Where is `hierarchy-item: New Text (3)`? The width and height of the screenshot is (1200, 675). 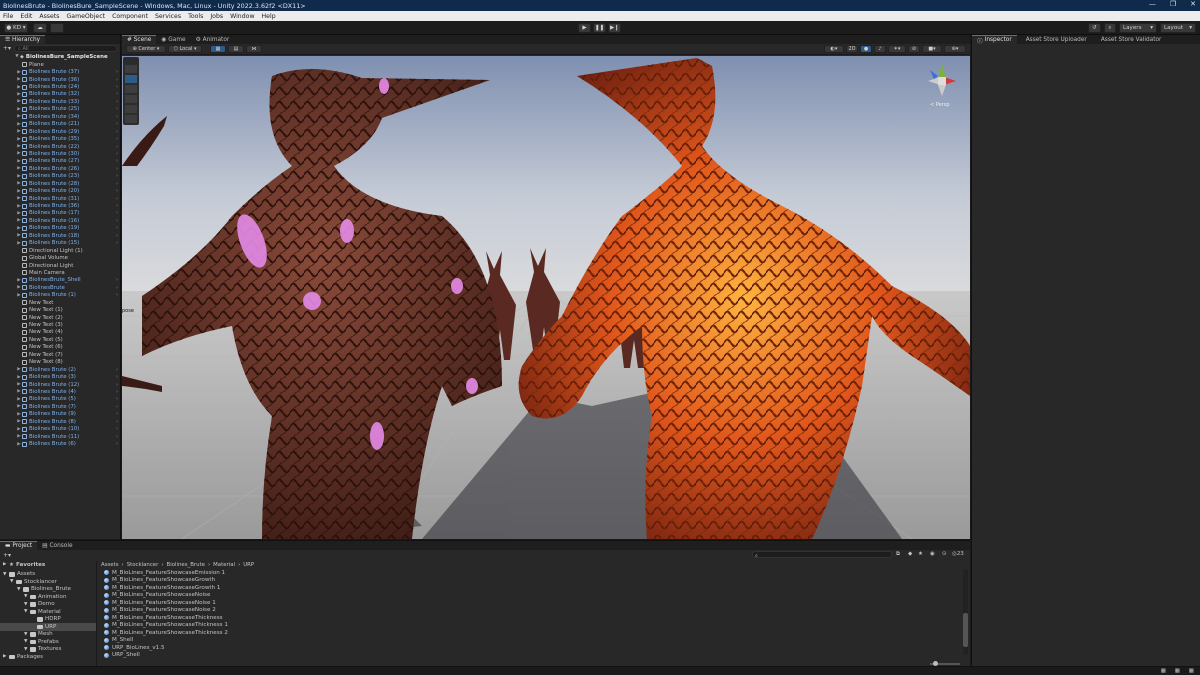 hierarchy-item: New Text (3) is located at coordinates (60, 324).